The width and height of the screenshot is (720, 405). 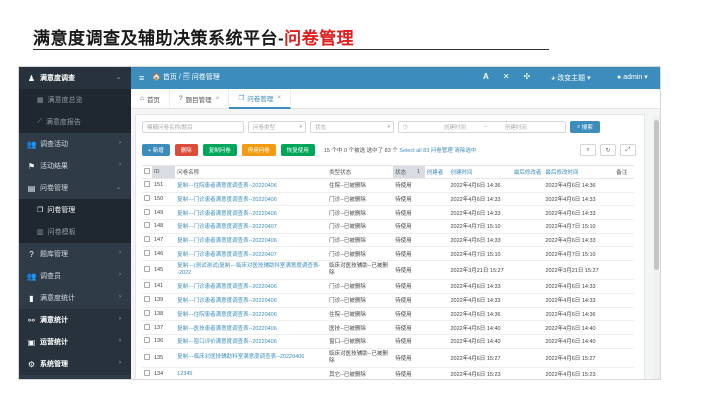 I want to click on vertical-scrollbar, so click(x=656, y=246).